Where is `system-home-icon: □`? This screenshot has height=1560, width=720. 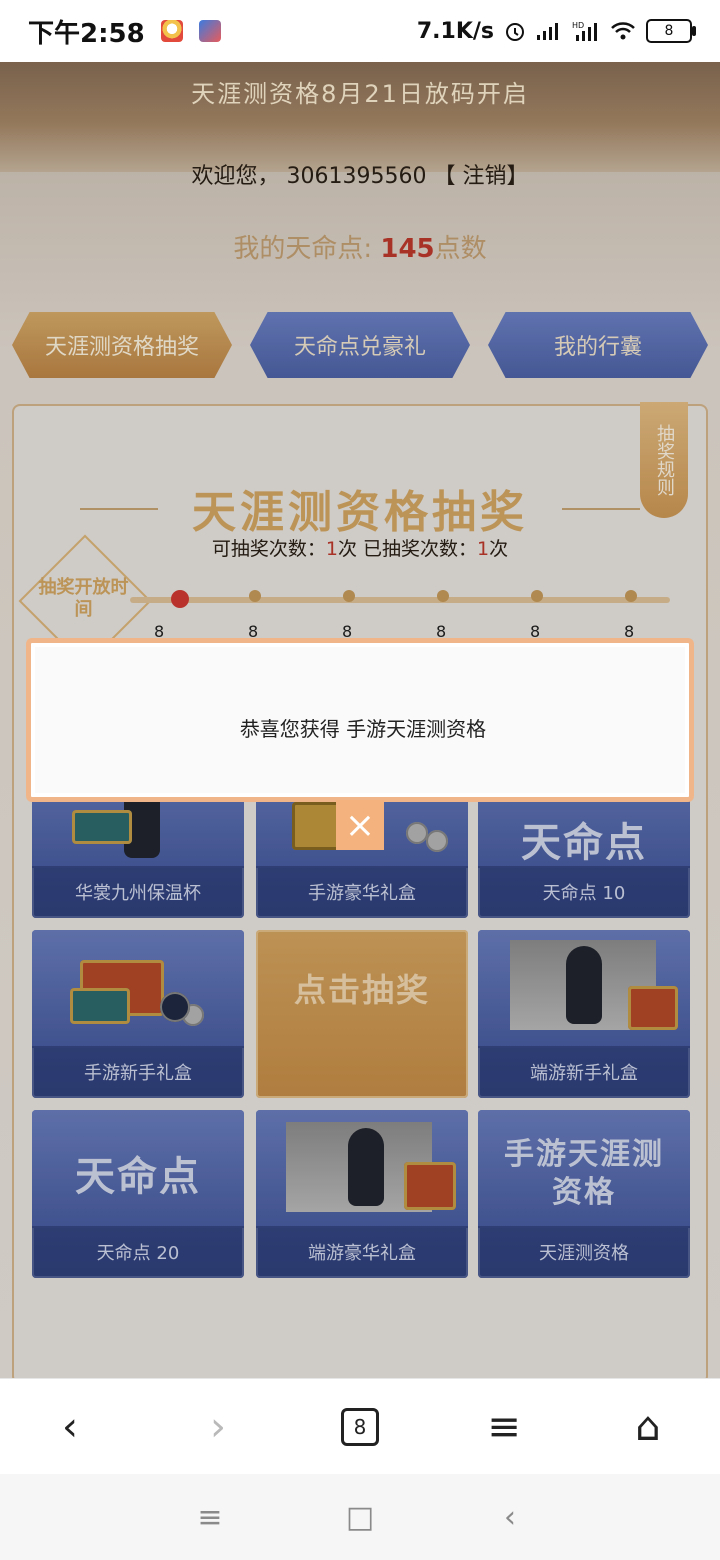 system-home-icon: □ is located at coordinates (360, 1517).